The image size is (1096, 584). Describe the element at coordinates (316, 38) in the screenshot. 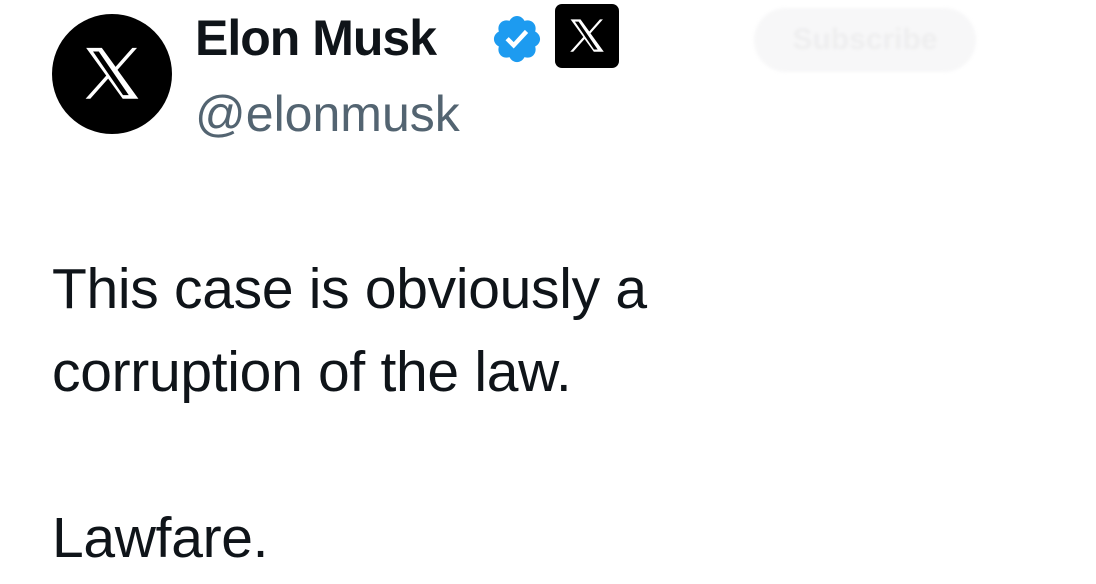

I see `author-display-name: Elon Musk` at that location.